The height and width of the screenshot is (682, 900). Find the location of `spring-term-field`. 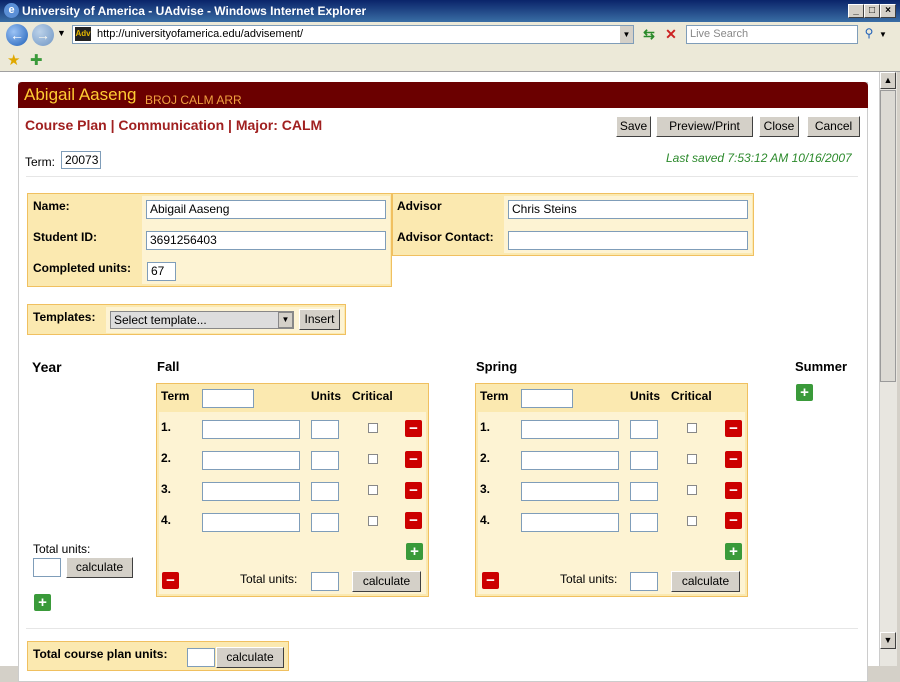

spring-term-field is located at coordinates (547, 398).